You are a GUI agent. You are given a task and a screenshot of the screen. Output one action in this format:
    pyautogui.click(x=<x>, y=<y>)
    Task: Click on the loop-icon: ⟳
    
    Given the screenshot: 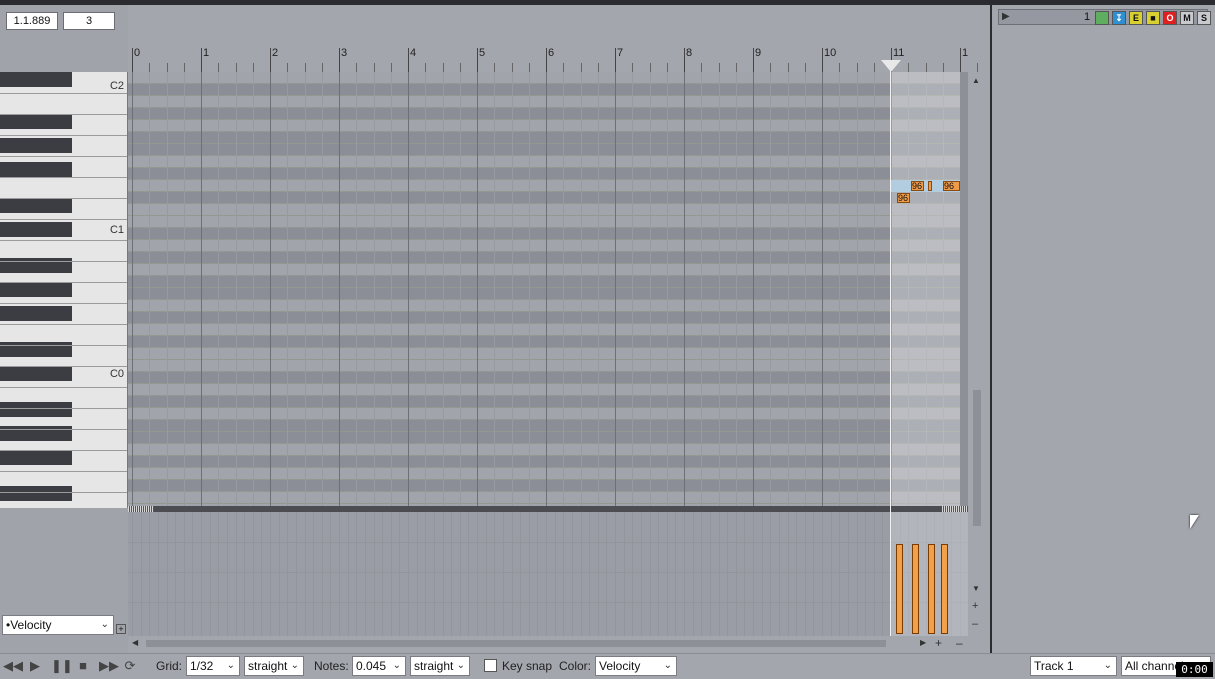 What is the action you would take?
    pyautogui.click(x=130, y=666)
    